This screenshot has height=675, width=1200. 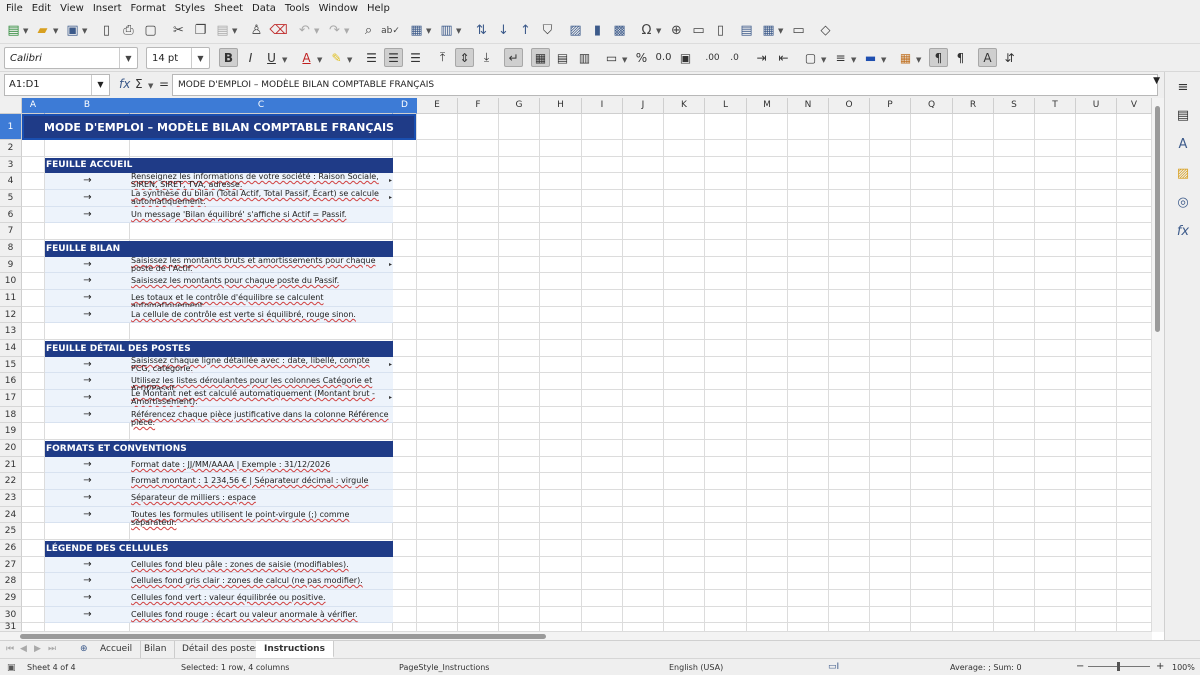 What do you see at coordinates (1134, 106) in the screenshot?
I see `column-header-v: V` at bounding box center [1134, 106].